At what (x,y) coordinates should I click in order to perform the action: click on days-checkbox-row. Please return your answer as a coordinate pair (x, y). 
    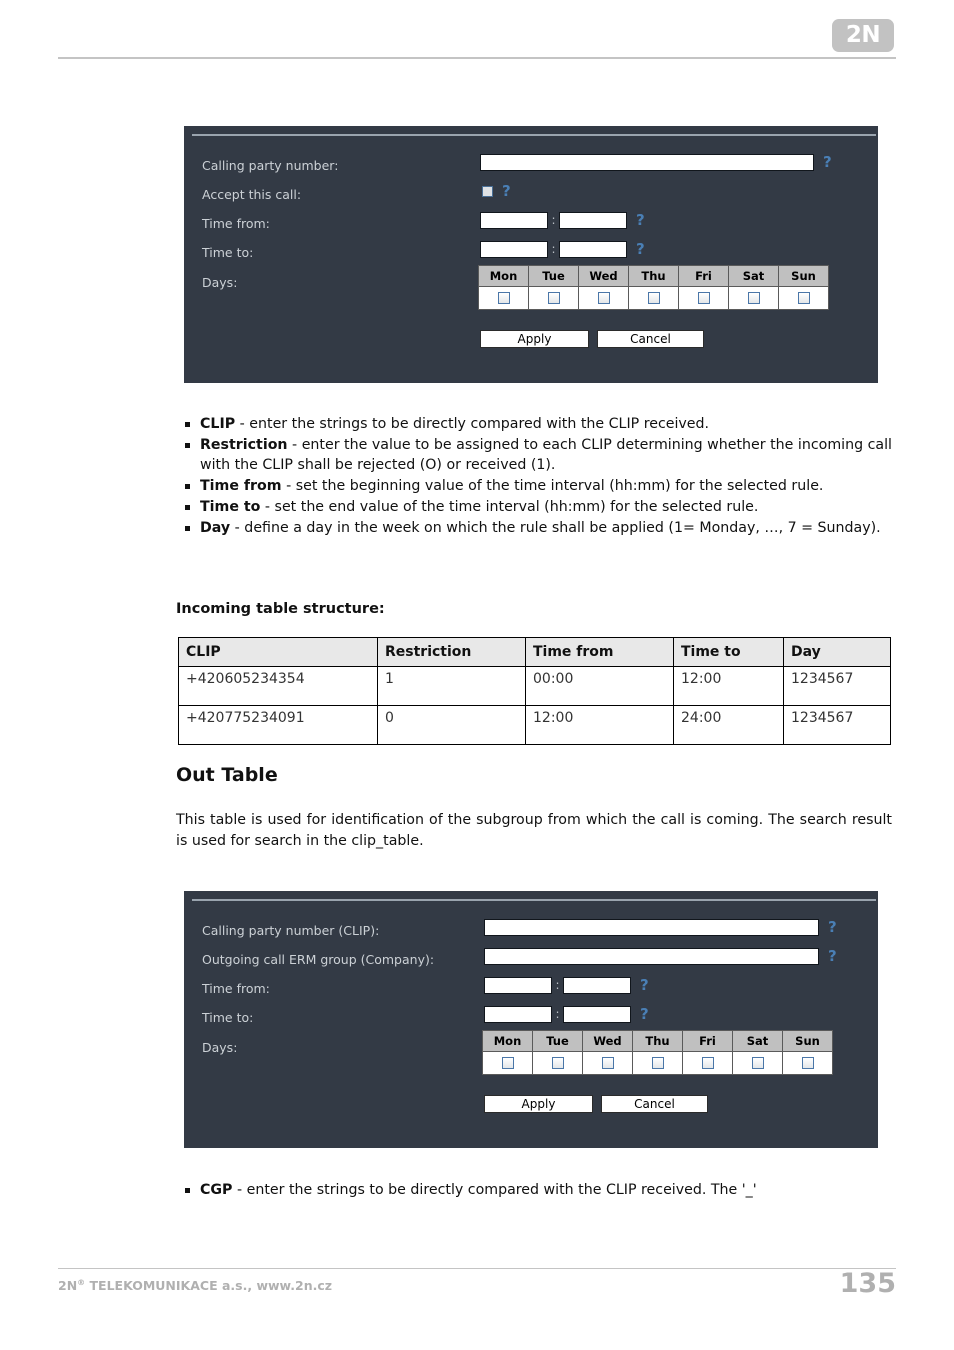
    Looking at the image, I should click on (653, 298).